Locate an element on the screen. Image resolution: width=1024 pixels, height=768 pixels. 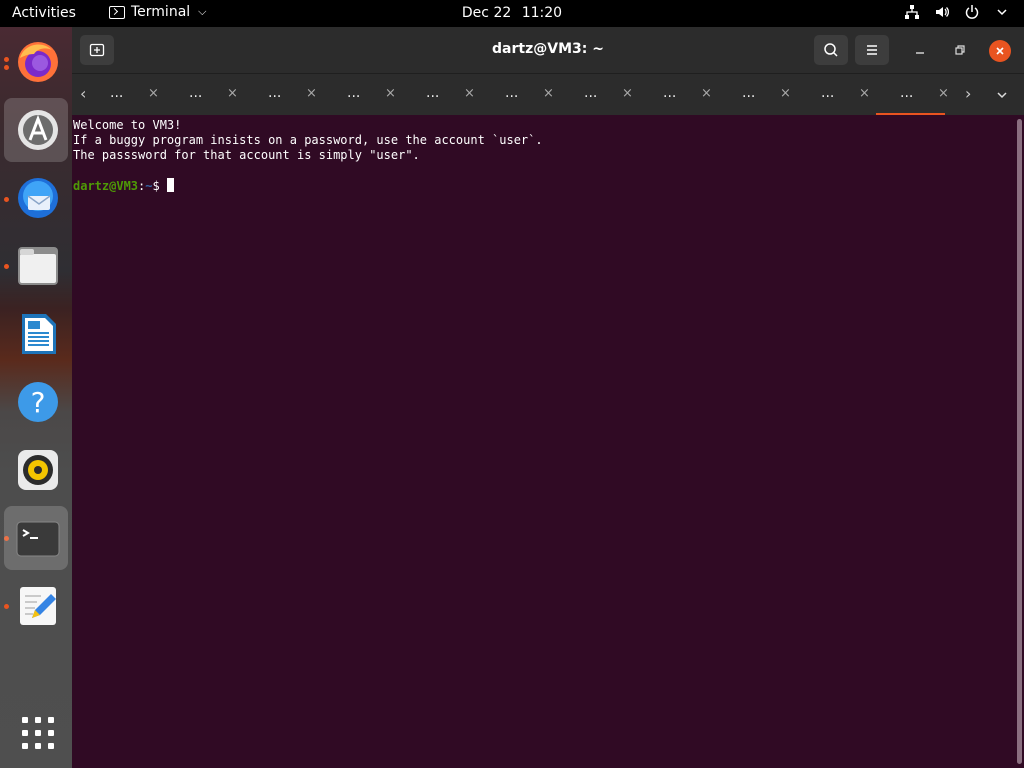
dock-item-text-editor is located at coordinates (36, 606).